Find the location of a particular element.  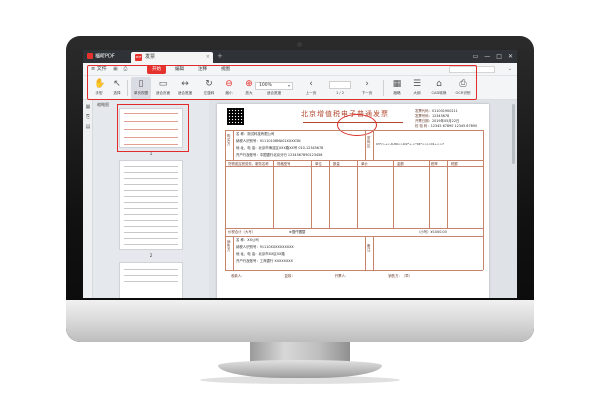

bookmark-panel-icon: ⎘ is located at coordinates (88, 117).